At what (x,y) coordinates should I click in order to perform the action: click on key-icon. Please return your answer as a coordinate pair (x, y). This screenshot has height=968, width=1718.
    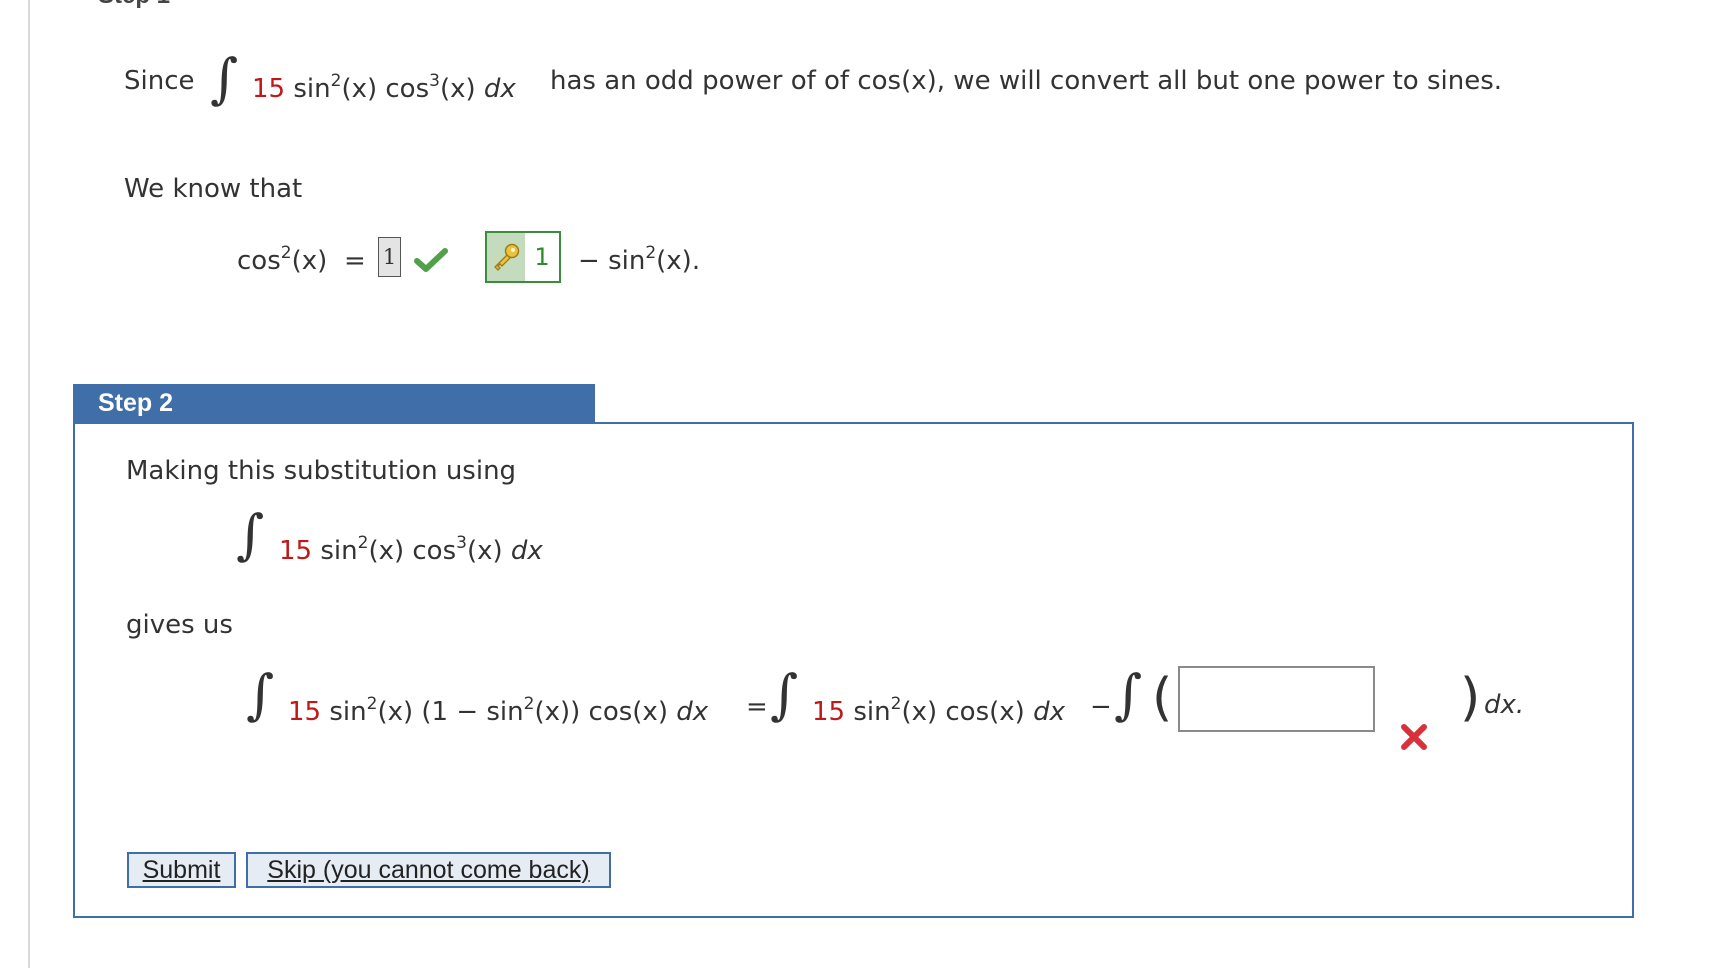
    Looking at the image, I should click on (506, 257).